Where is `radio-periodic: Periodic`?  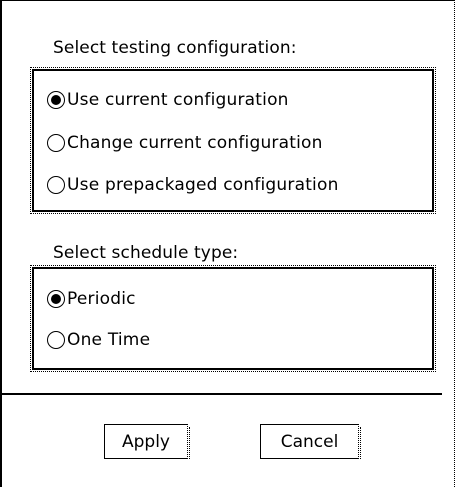
radio-periodic: Periodic is located at coordinates (91, 299).